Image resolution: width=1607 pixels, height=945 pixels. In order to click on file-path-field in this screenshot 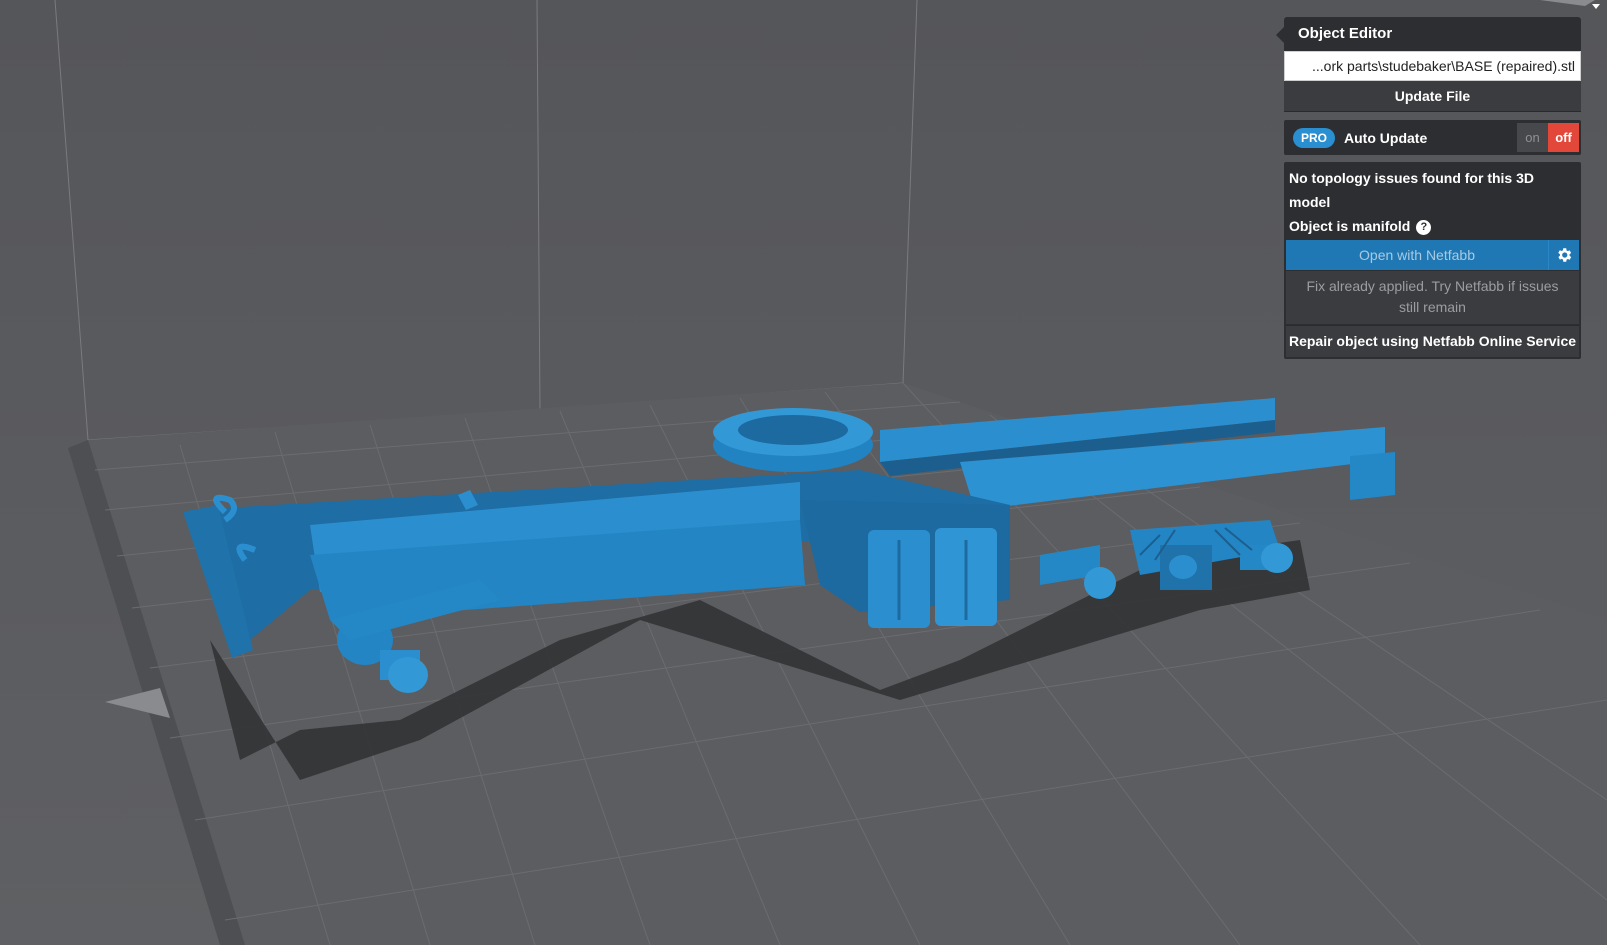, I will do `click(1432, 66)`.